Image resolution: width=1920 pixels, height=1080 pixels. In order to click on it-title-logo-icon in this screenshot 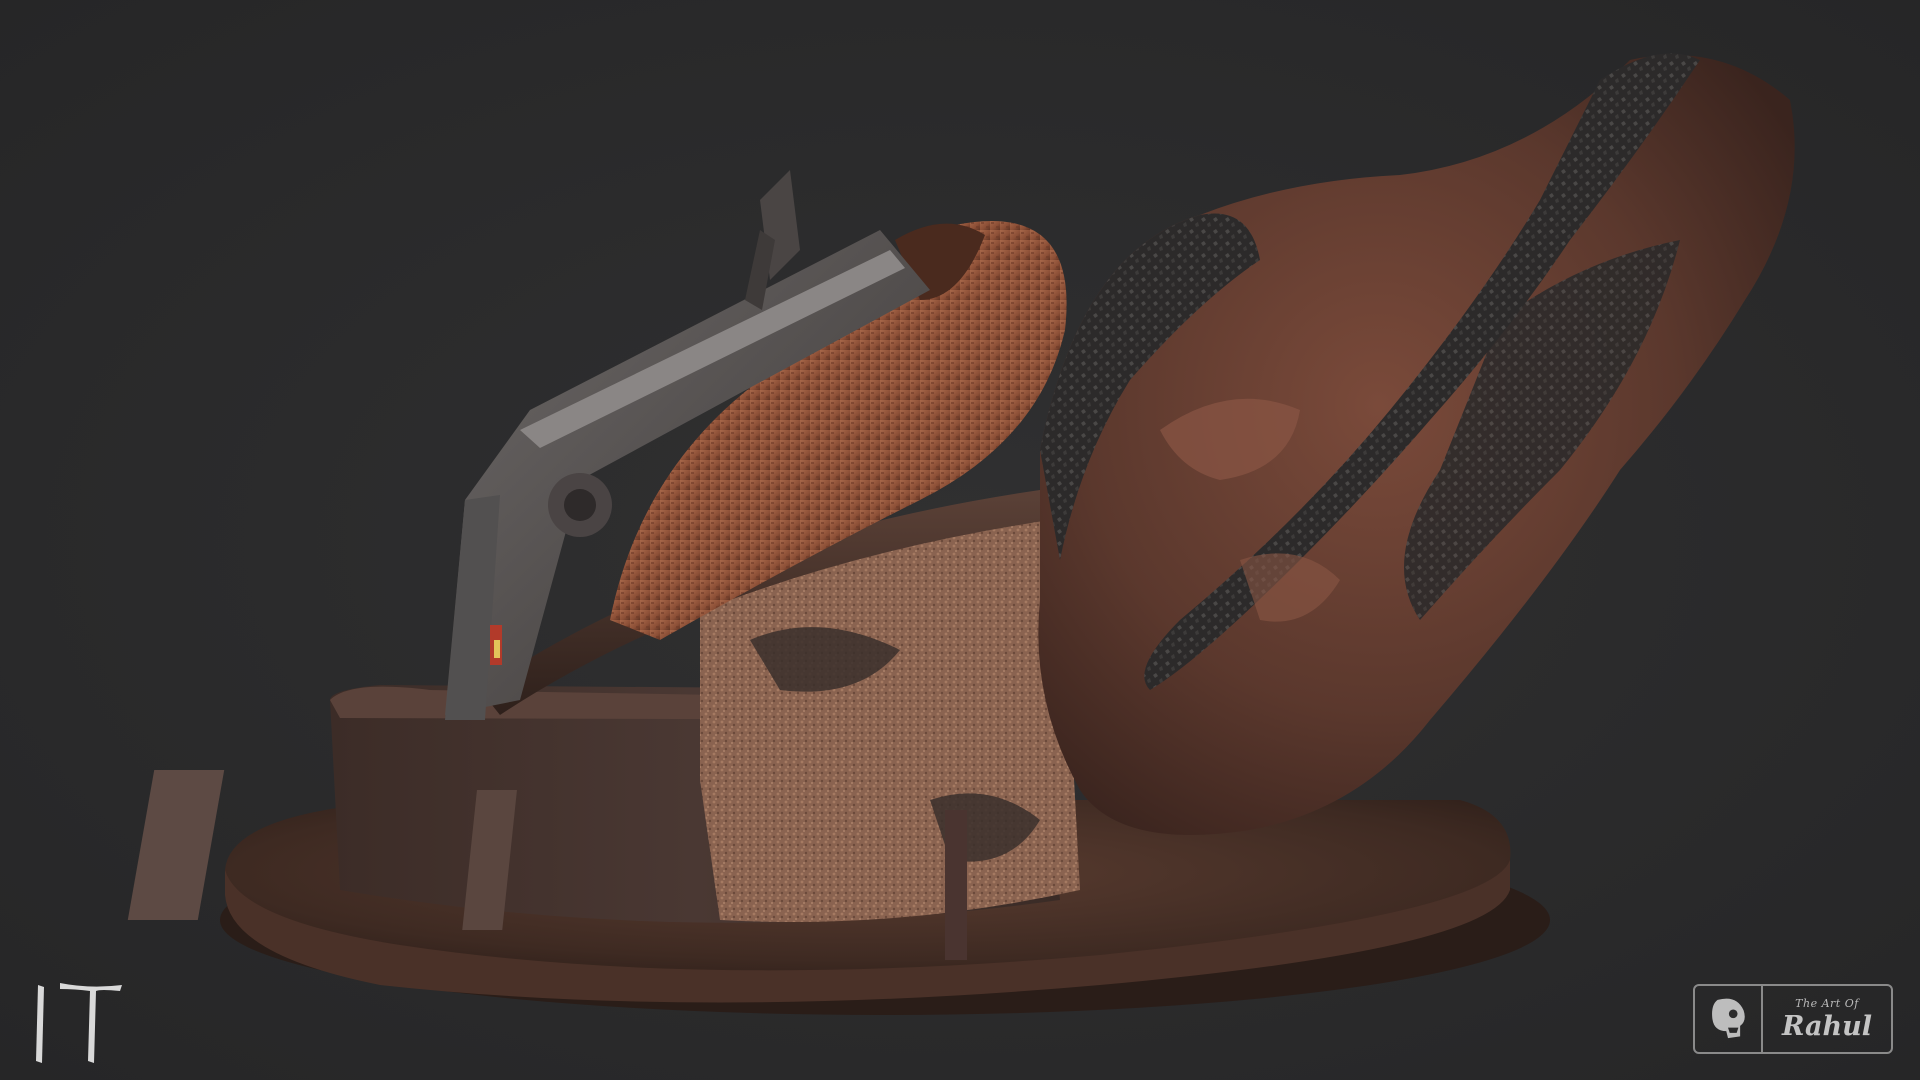, I will do `click(79, 1023)`.